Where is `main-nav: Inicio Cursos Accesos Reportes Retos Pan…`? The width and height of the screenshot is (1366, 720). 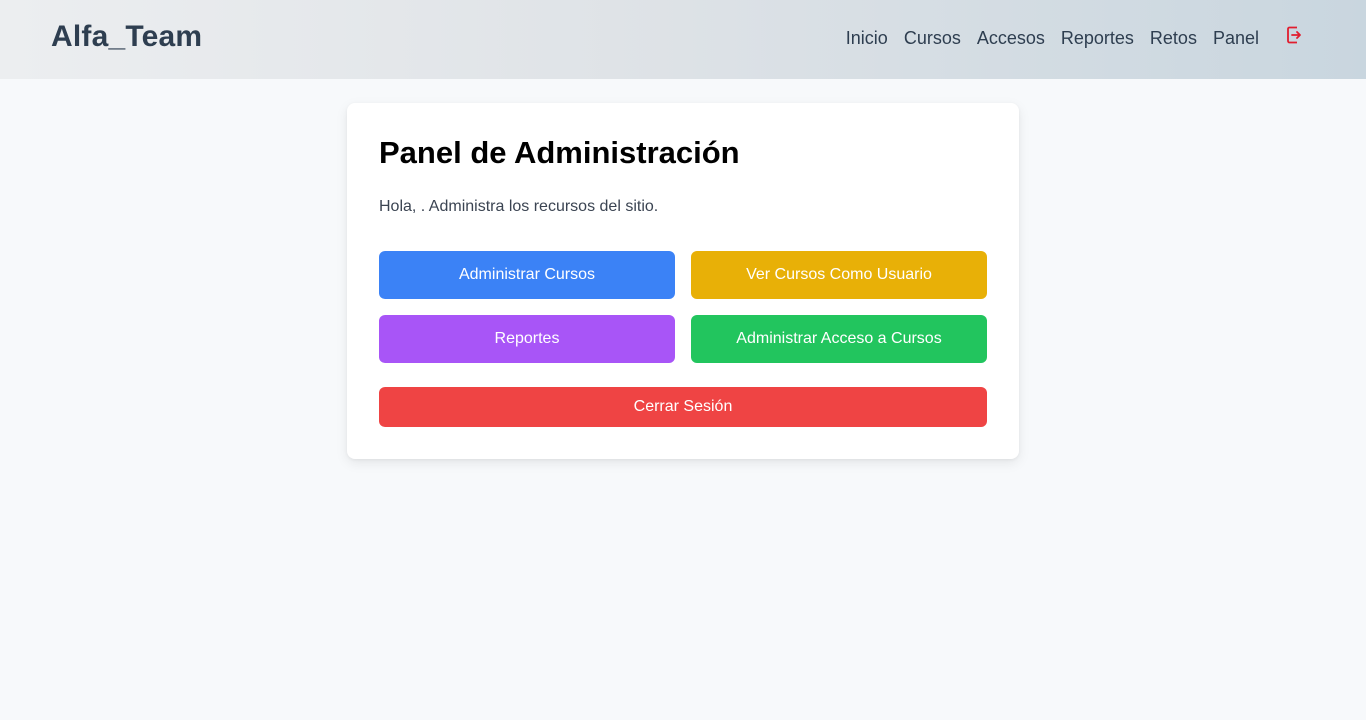
main-nav: Inicio Cursos Accesos Reportes Retos Pan… is located at coordinates (1052, 38).